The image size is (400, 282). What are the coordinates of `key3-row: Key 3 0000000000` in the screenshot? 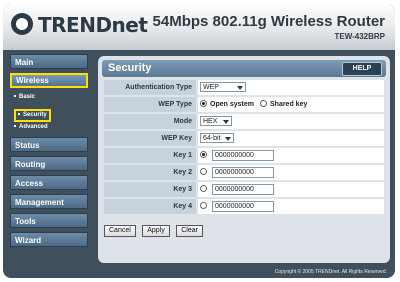 It's located at (244, 189).